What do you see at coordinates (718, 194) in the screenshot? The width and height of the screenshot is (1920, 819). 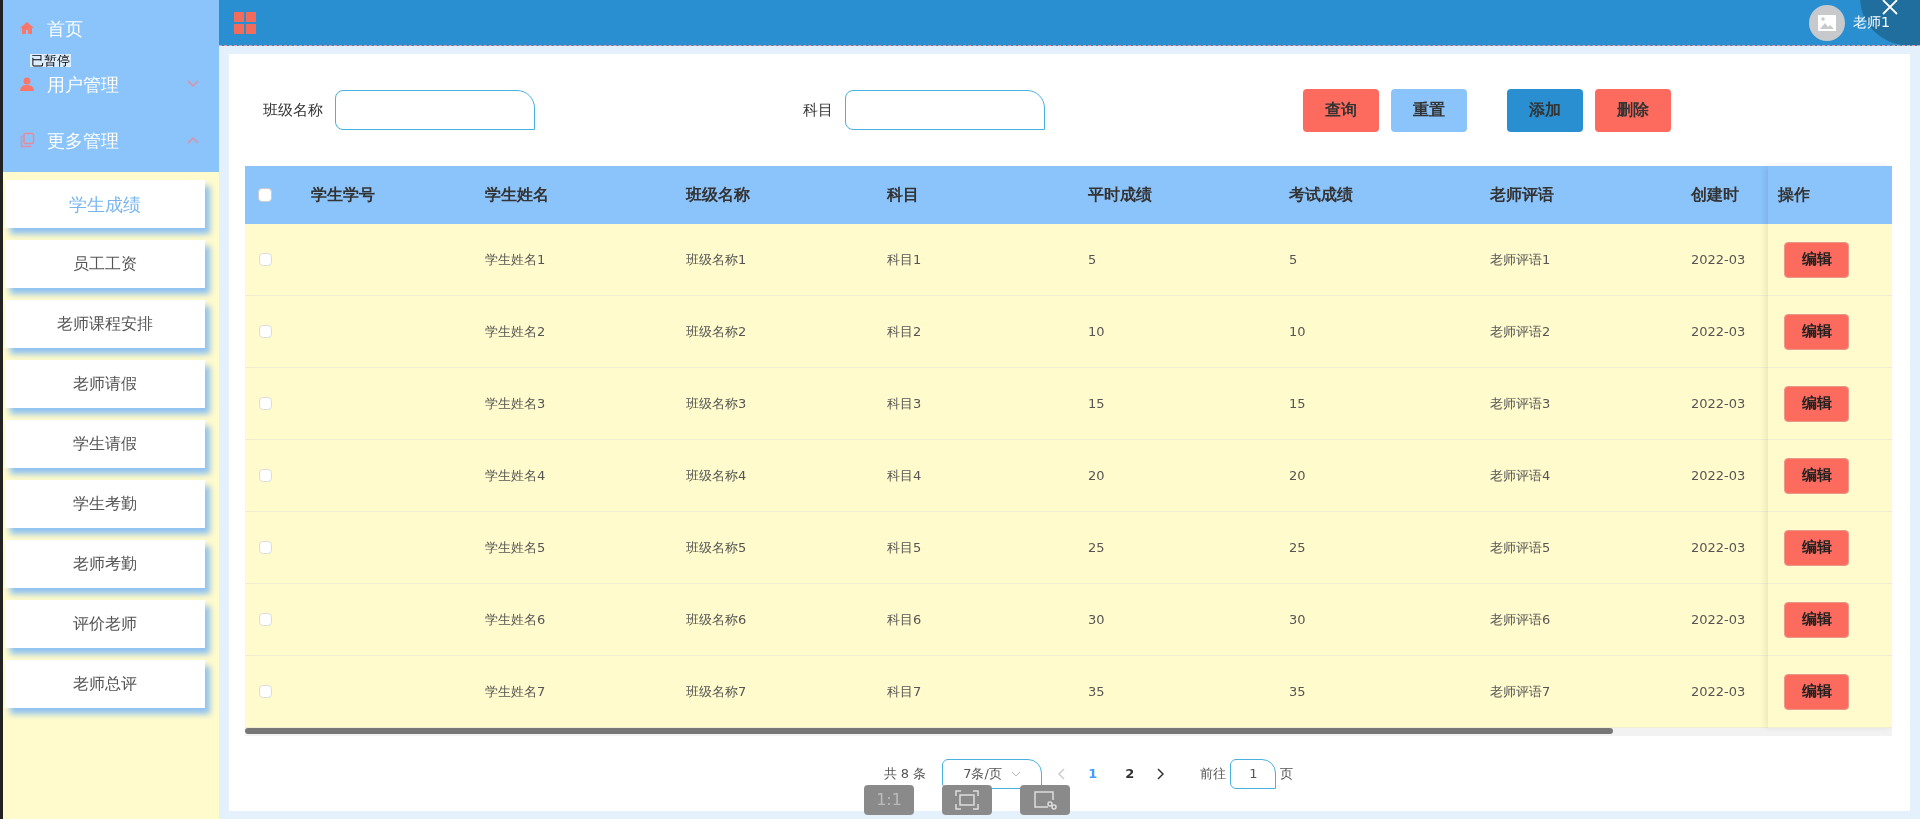 I see `column-header: 班级名称` at bounding box center [718, 194].